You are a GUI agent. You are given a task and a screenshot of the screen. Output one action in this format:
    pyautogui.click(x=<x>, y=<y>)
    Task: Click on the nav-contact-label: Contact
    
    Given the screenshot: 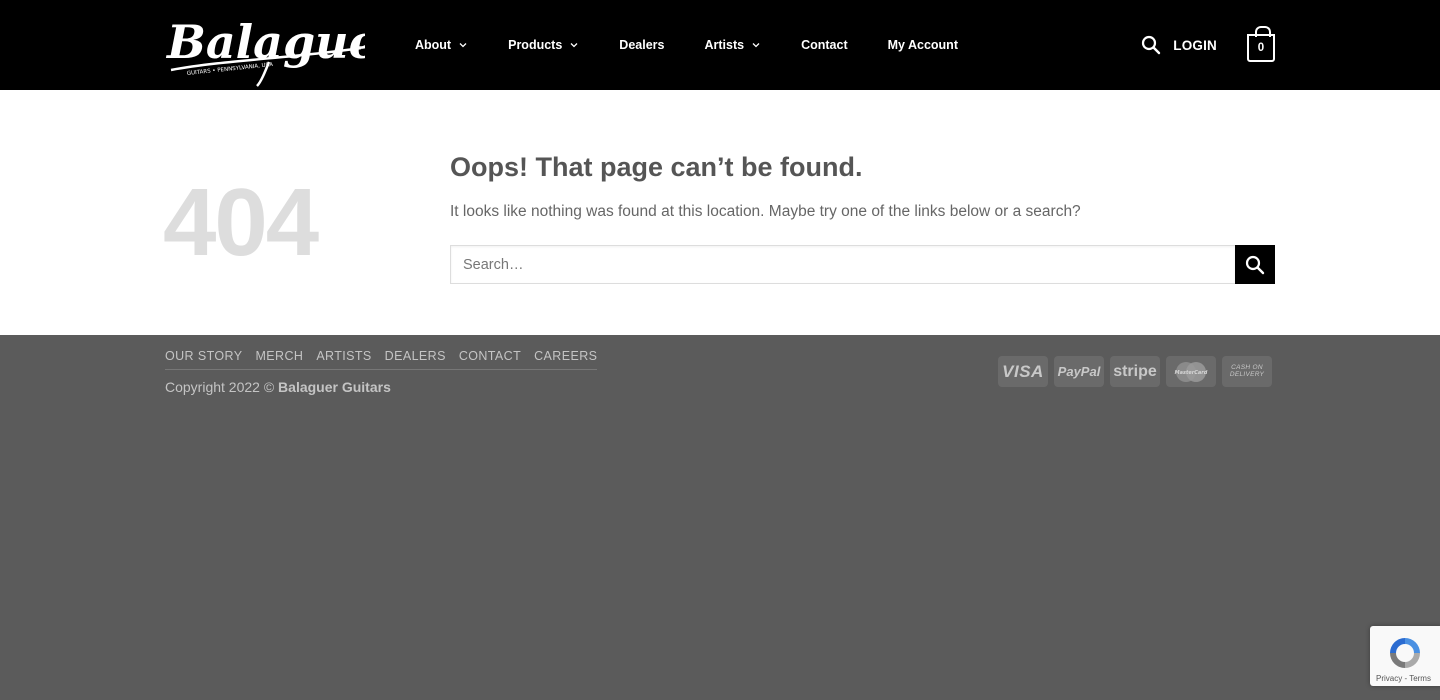 What is the action you would take?
    pyautogui.click(x=824, y=45)
    